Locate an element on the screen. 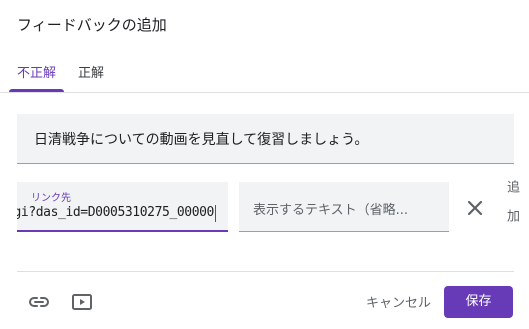 The width and height of the screenshot is (529, 329). video-icon is located at coordinates (82, 302).